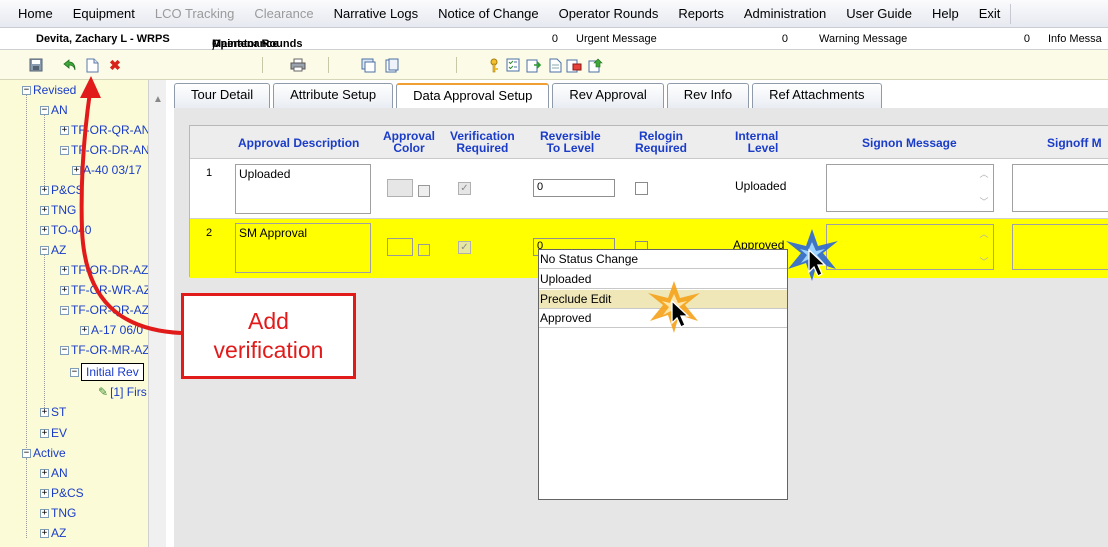  Describe the element at coordinates (945, 14) in the screenshot. I see `menu-help: Help` at that location.